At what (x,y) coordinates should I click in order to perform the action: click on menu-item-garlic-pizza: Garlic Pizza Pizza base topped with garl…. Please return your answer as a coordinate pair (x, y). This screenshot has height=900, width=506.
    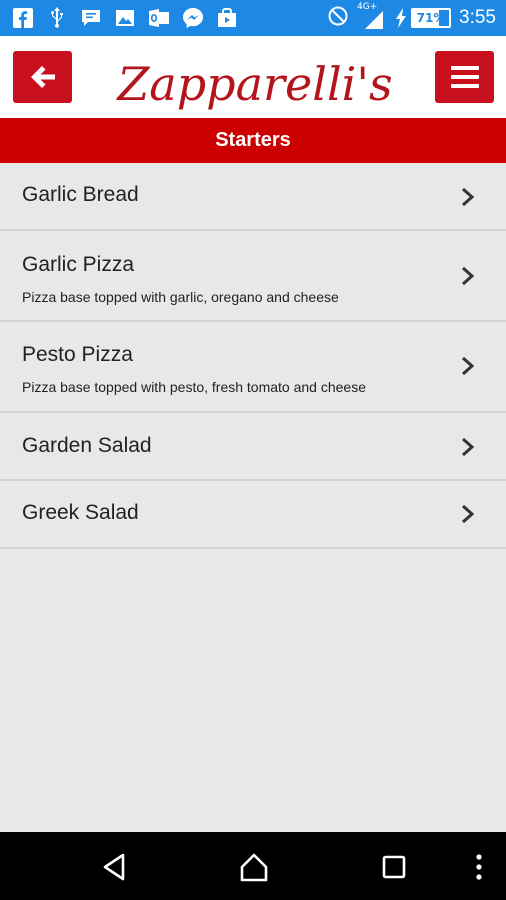
    Looking at the image, I should click on (253, 276).